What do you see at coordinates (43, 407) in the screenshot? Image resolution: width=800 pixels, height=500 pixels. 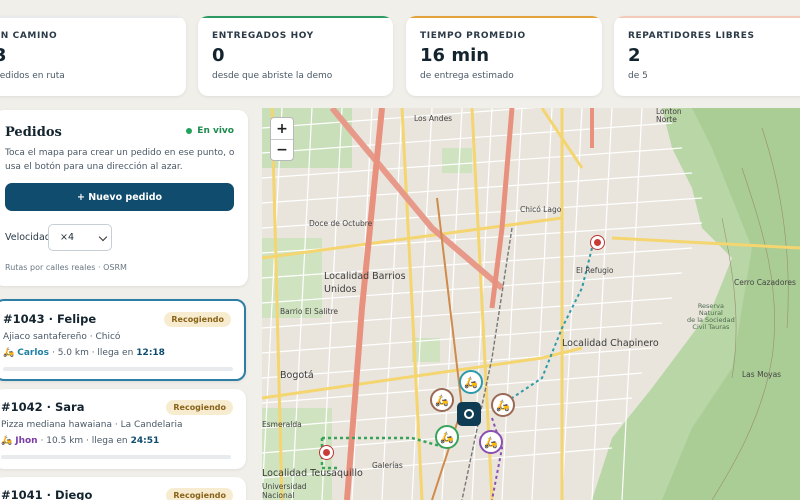 I see `order-title: #1042 · Sara` at bounding box center [43, 407].